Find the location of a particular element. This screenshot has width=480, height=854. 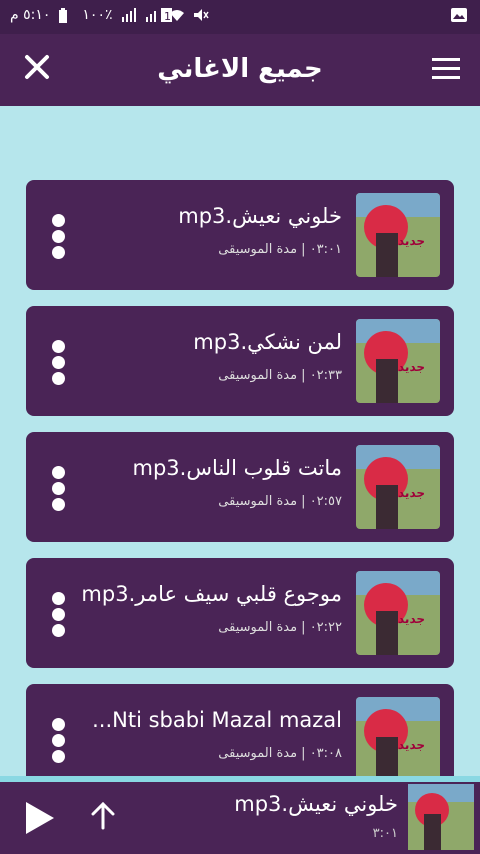

song-duration: ٠٢:٢٢ | مدة الموسيقى is located at coordinates (280, 627).